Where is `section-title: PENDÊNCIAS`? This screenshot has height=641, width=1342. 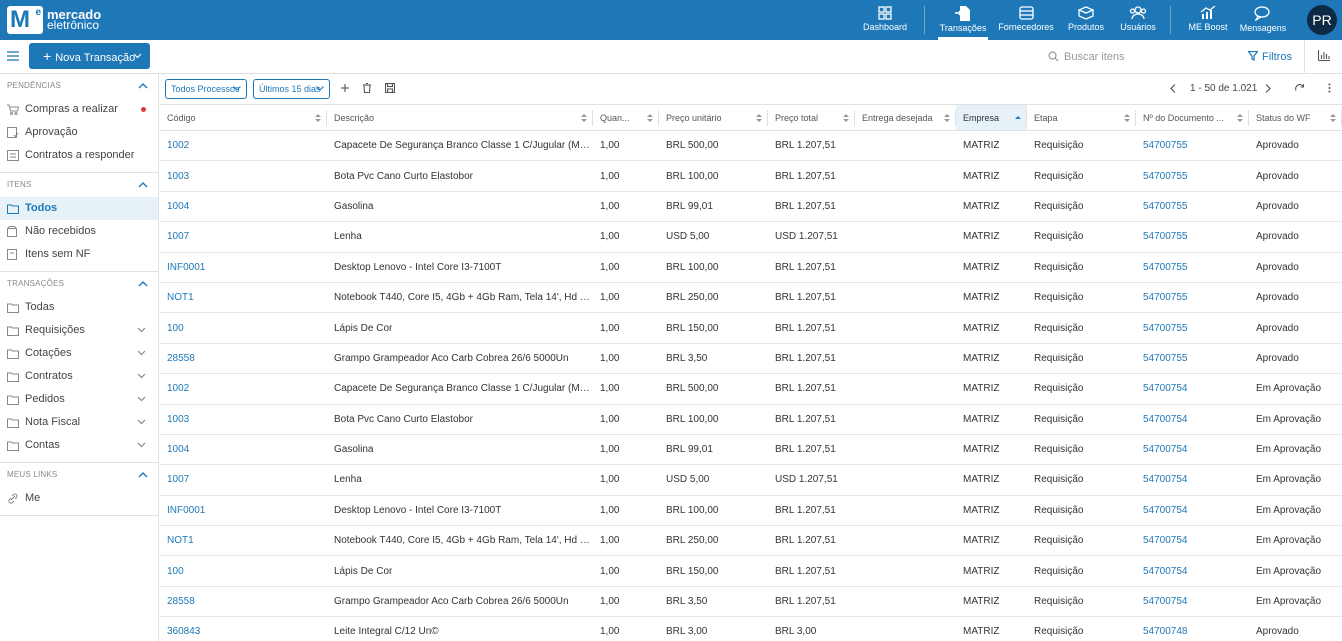 section-title: PENDÊNCIAS is located at coordinates (79, 86).